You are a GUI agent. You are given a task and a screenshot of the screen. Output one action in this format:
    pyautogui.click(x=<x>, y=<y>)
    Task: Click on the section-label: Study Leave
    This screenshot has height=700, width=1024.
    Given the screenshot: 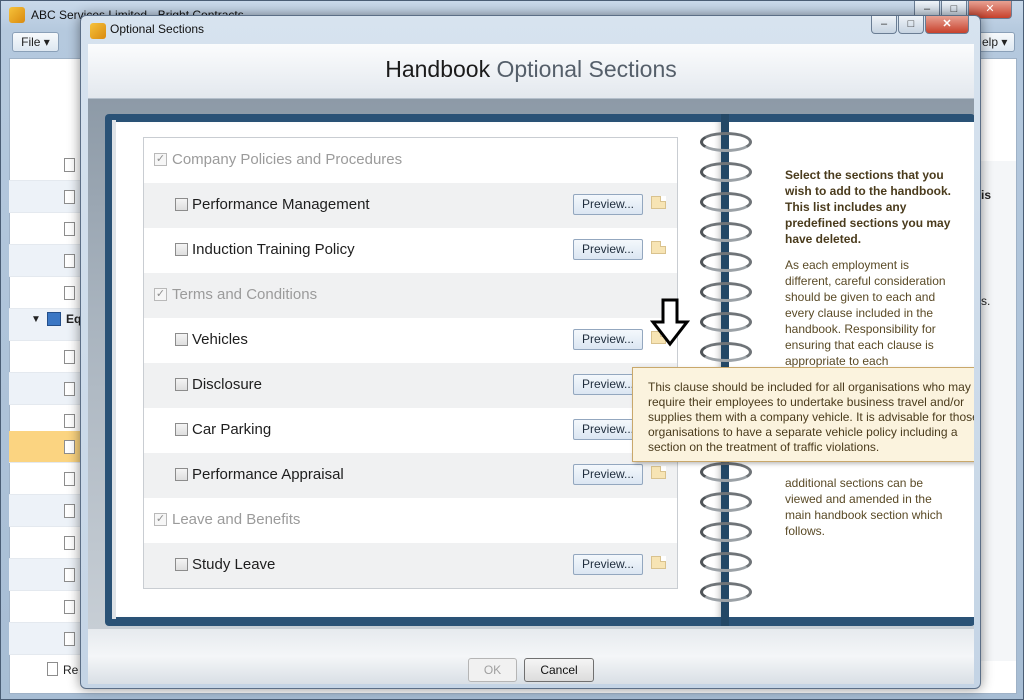 What is the action you would take?
    pyautogui.click(x=233, y=564)
    